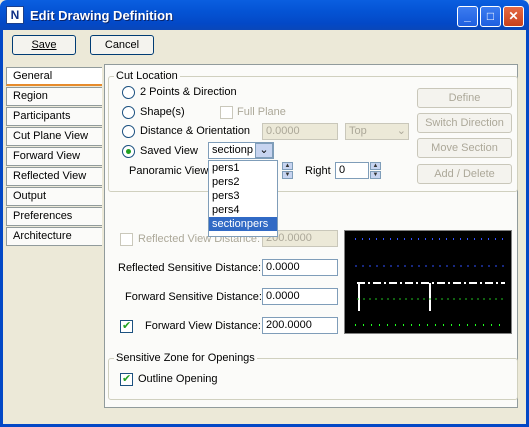  Describe the element at coordinates (226, 112) in the screenshot. I see `full-plane-checkbox` at that location.